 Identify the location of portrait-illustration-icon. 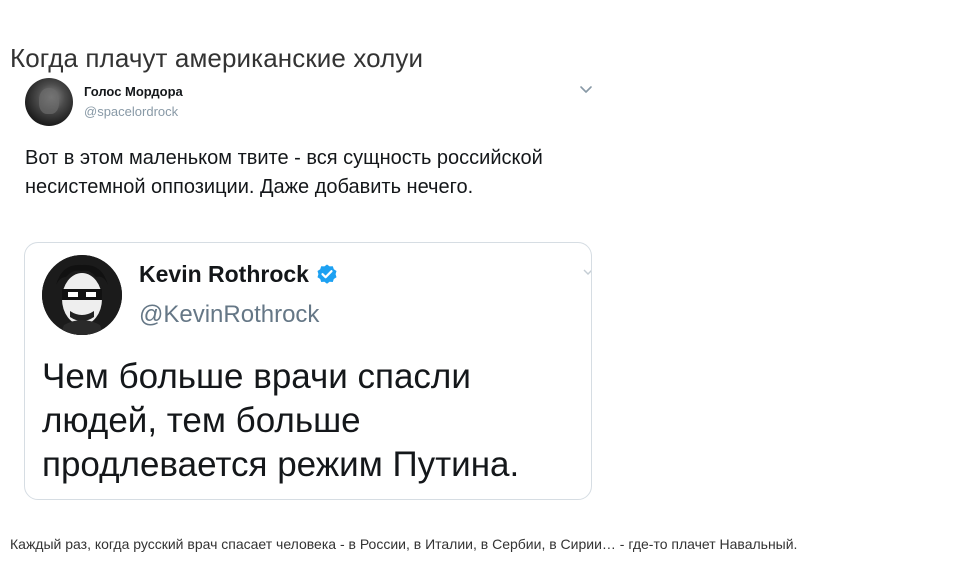
(82, 295).